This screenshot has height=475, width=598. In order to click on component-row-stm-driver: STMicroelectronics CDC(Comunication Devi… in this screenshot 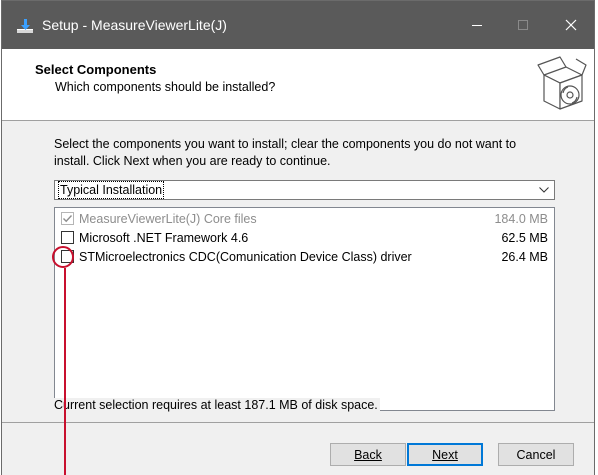, I will do `click(304, 257)`.